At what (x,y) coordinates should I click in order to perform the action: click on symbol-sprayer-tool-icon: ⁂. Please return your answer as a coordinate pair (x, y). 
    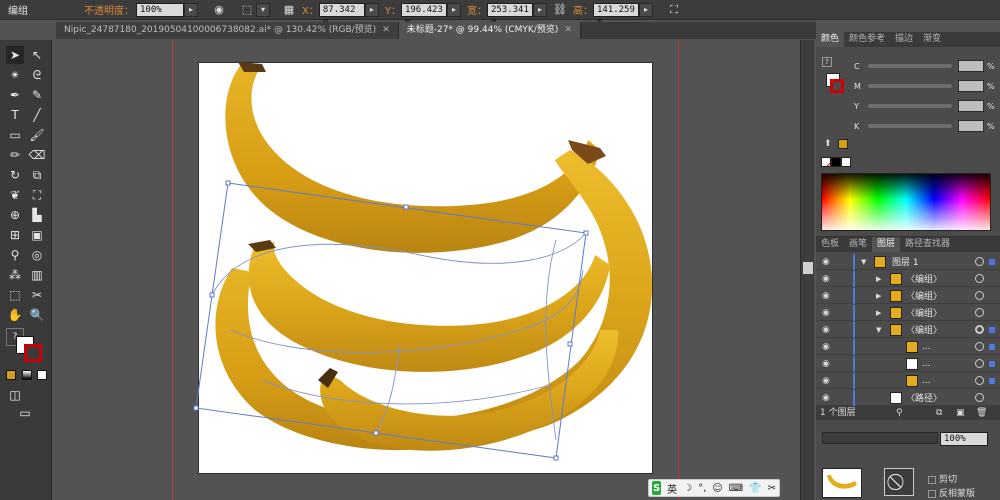
    Looking at the image, I should click on (15, 275).